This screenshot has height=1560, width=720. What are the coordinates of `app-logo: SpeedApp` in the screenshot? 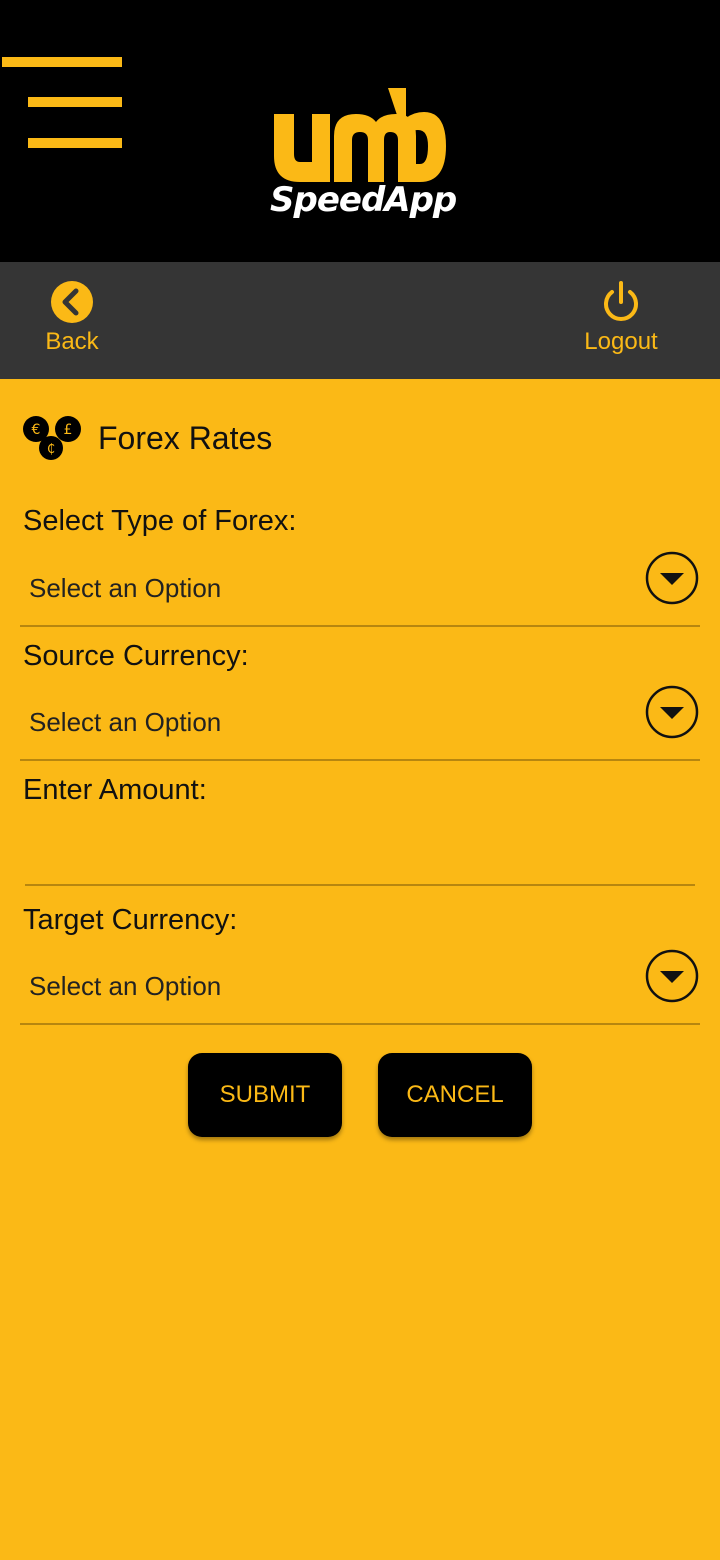 It's located at (363, 159).